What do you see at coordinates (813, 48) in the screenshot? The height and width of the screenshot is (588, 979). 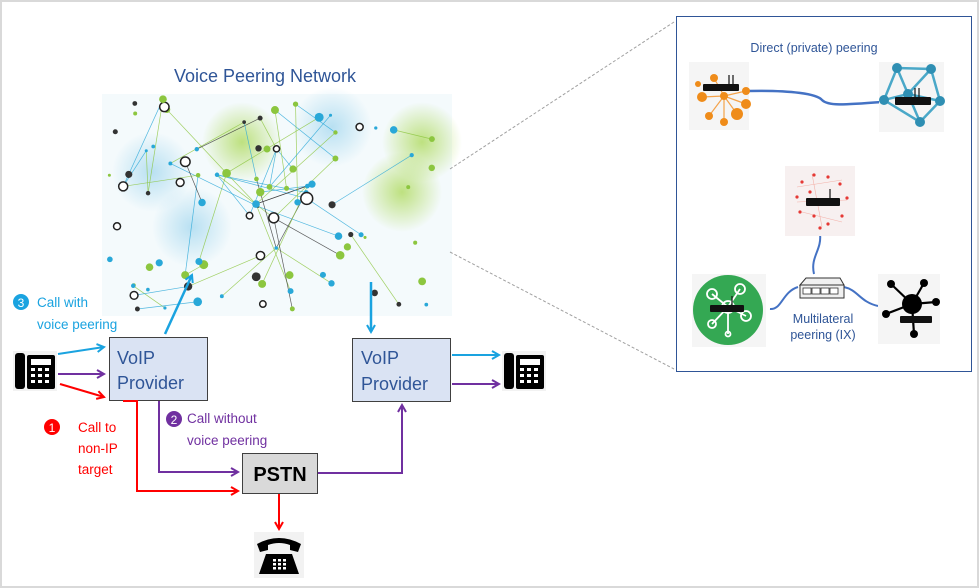 I see `direct-peering-label: Direct (private) peering` at bounding box center [813, 48].